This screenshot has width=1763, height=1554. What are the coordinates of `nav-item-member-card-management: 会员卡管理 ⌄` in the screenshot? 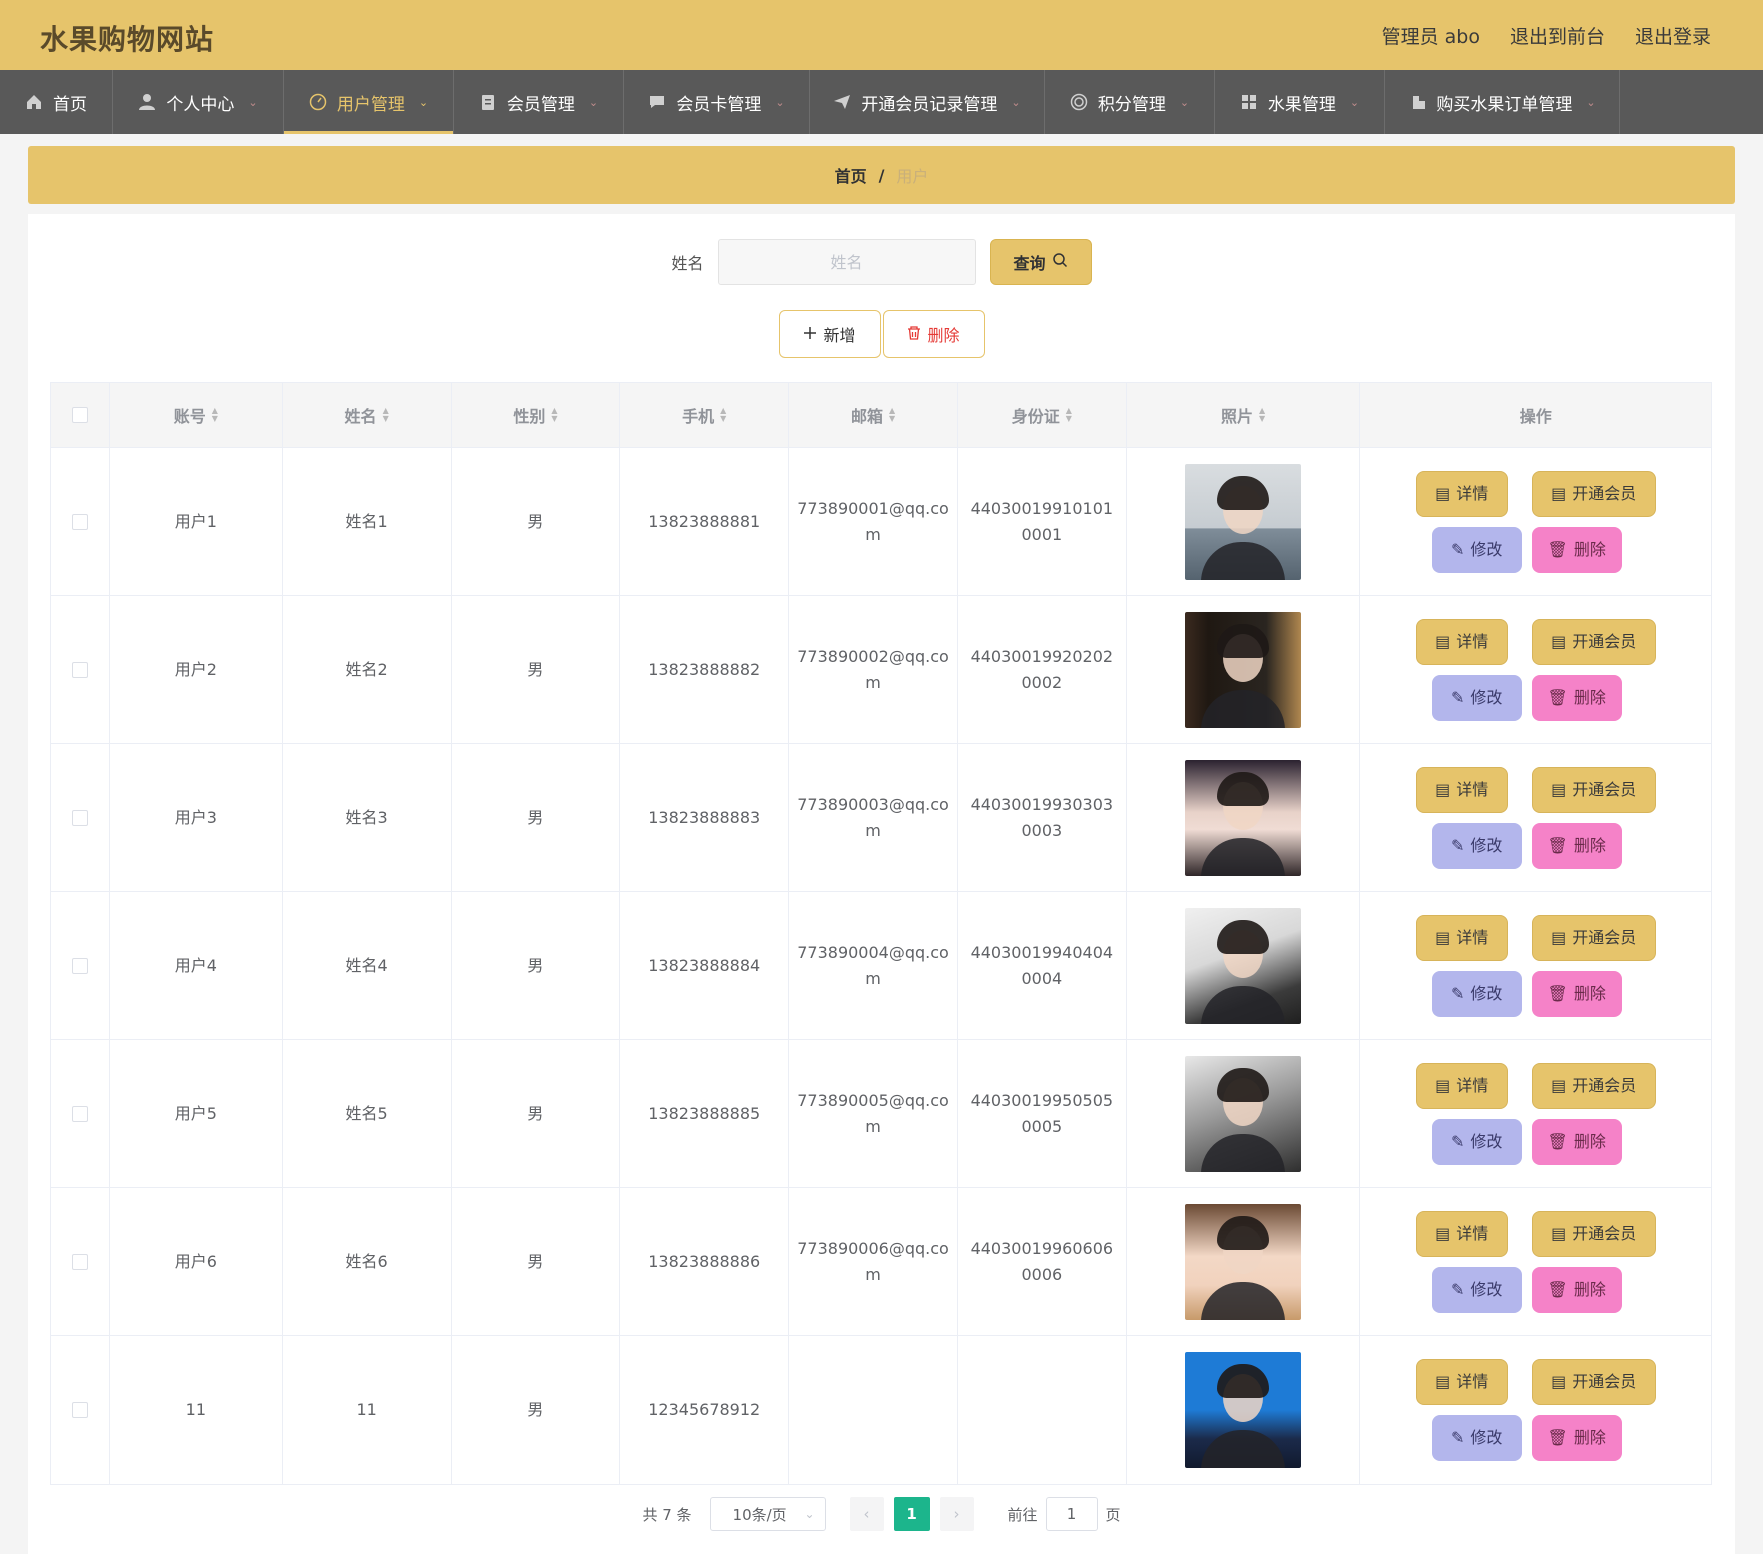 It's located at (717, 102).